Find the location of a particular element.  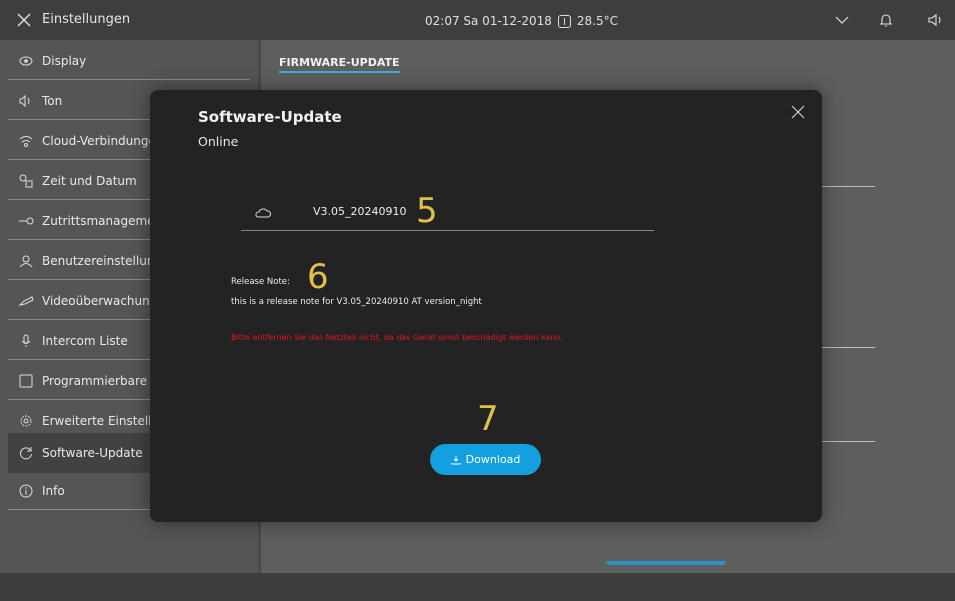

clock-calendar-icon is located at coordinates (26, 181).